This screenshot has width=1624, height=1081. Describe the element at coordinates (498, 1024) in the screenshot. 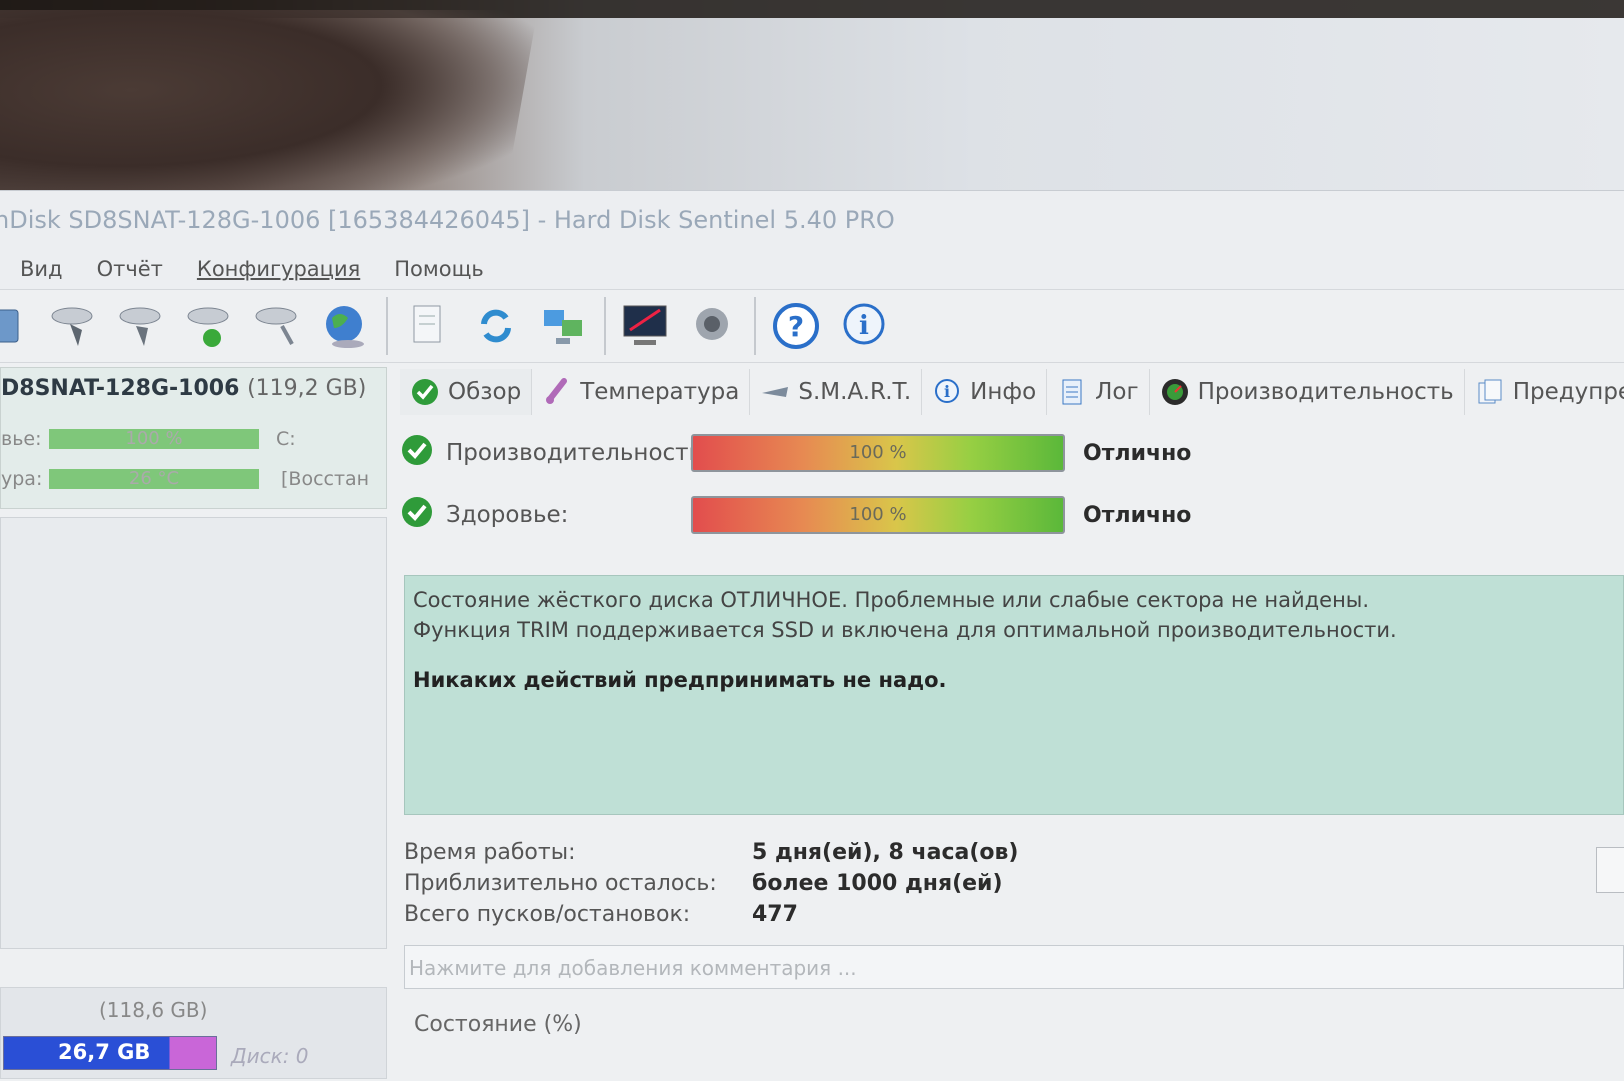

I see `status-section-title: Состояние (%)` at that location.